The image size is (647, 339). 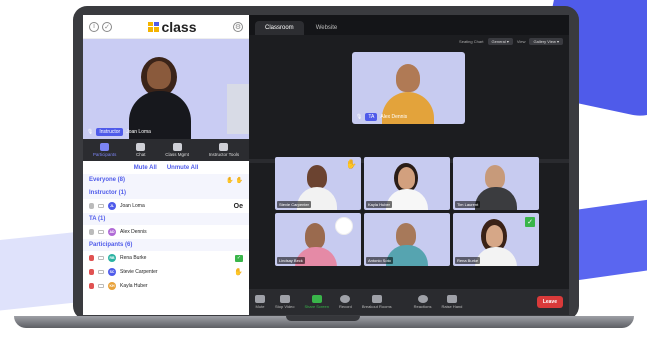 I want to click on shield-icon: ✓, so click(x=107, y=26).